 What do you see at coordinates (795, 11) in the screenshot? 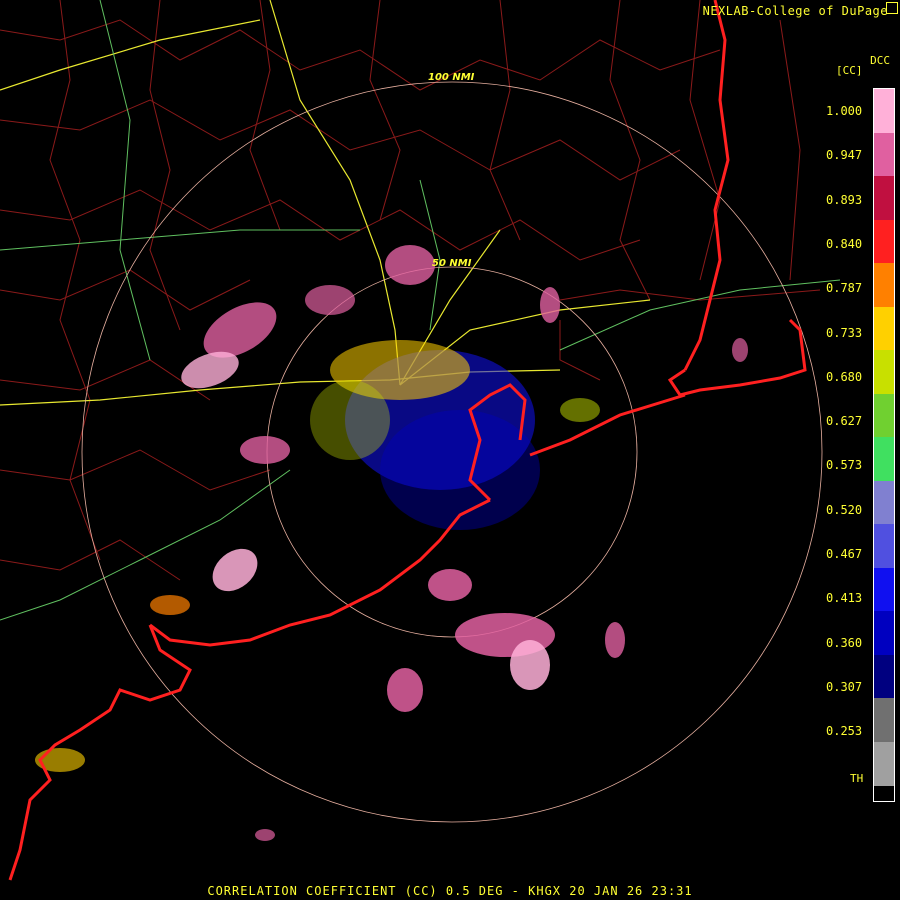
I see `credit-label: NEXLAB-College of DuPage` at bounding box center [795, 11].